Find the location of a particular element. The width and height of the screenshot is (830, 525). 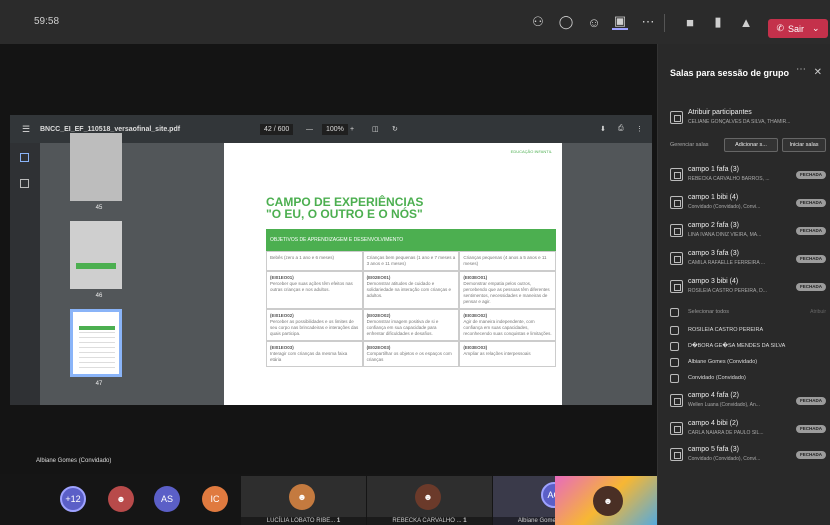

participant-name: Convidado (Convidado) is located at coordinates (717, 378).